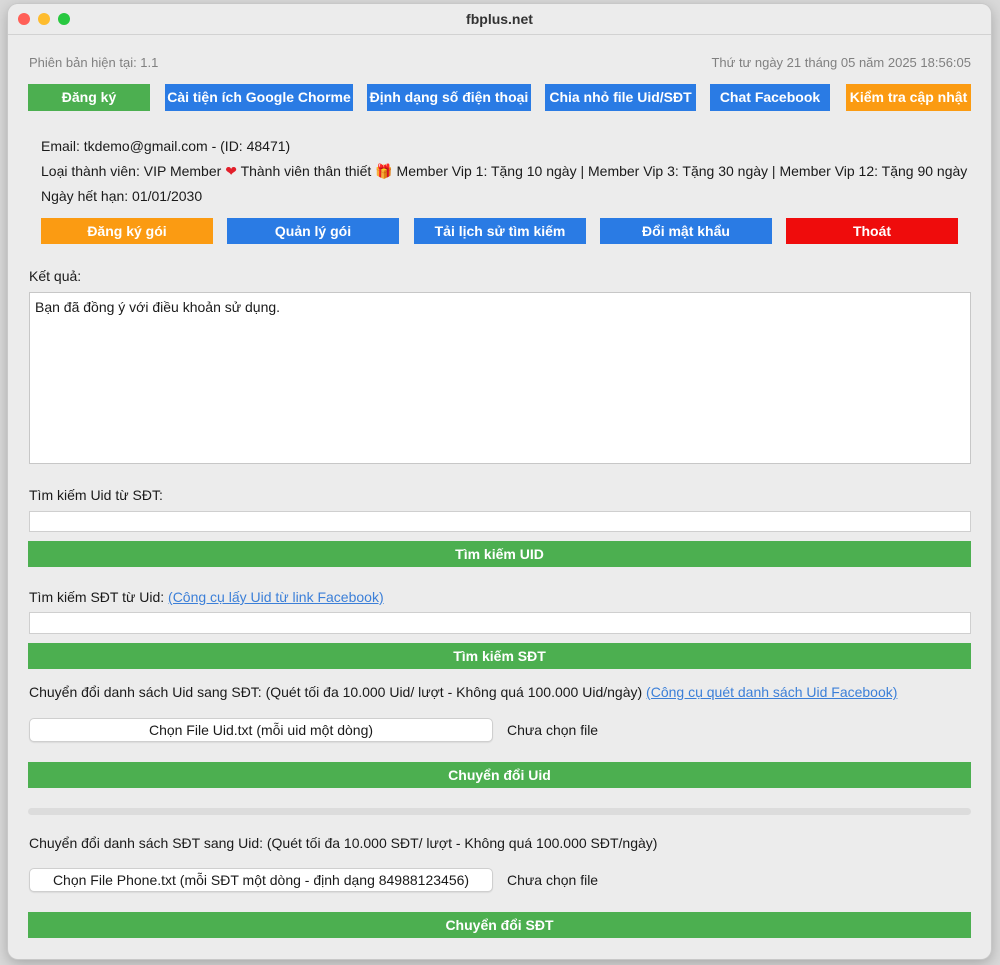  What do you see at coordinates (94, 62) in the screenshot?
I see `version-label: Phiên bản hiện tại: 1.1` at bounding box center [94, 62].